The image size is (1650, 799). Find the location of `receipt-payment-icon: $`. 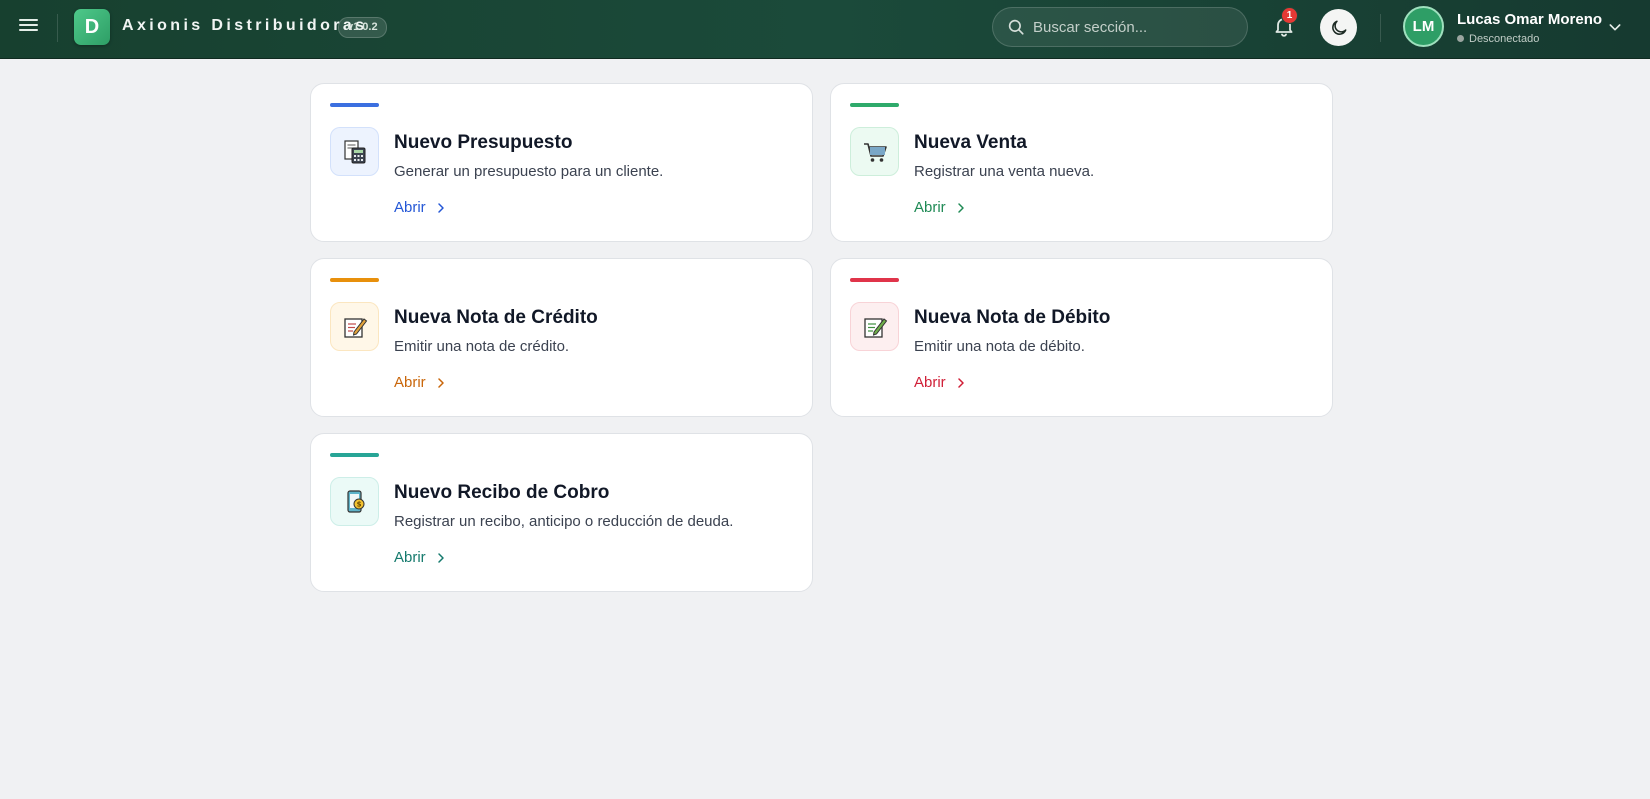

receipt-payment-icon: $ is located at coordinates (355, 501).